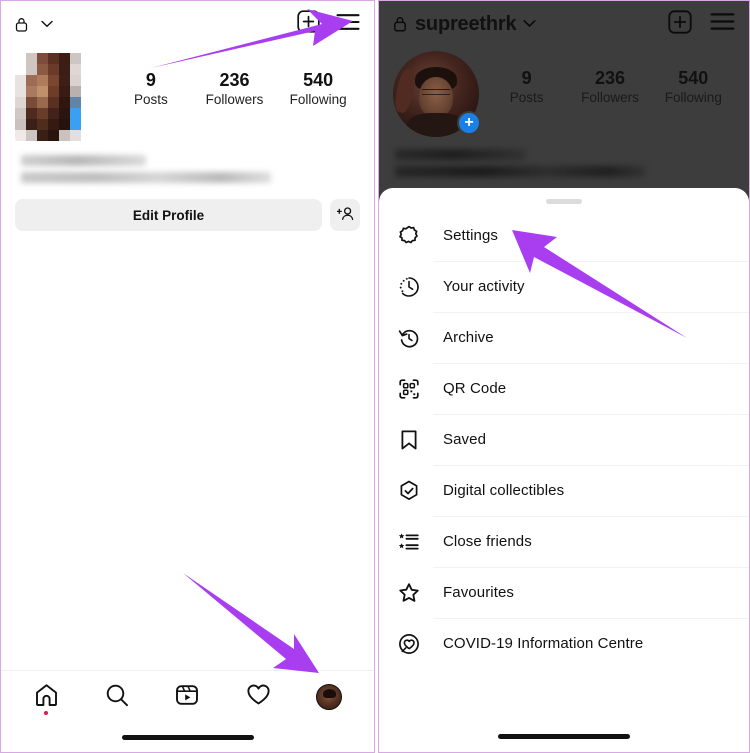 This screenshot has width=750, height=753. I want to click on menu-item-label: Close friends, so click(487, 541).